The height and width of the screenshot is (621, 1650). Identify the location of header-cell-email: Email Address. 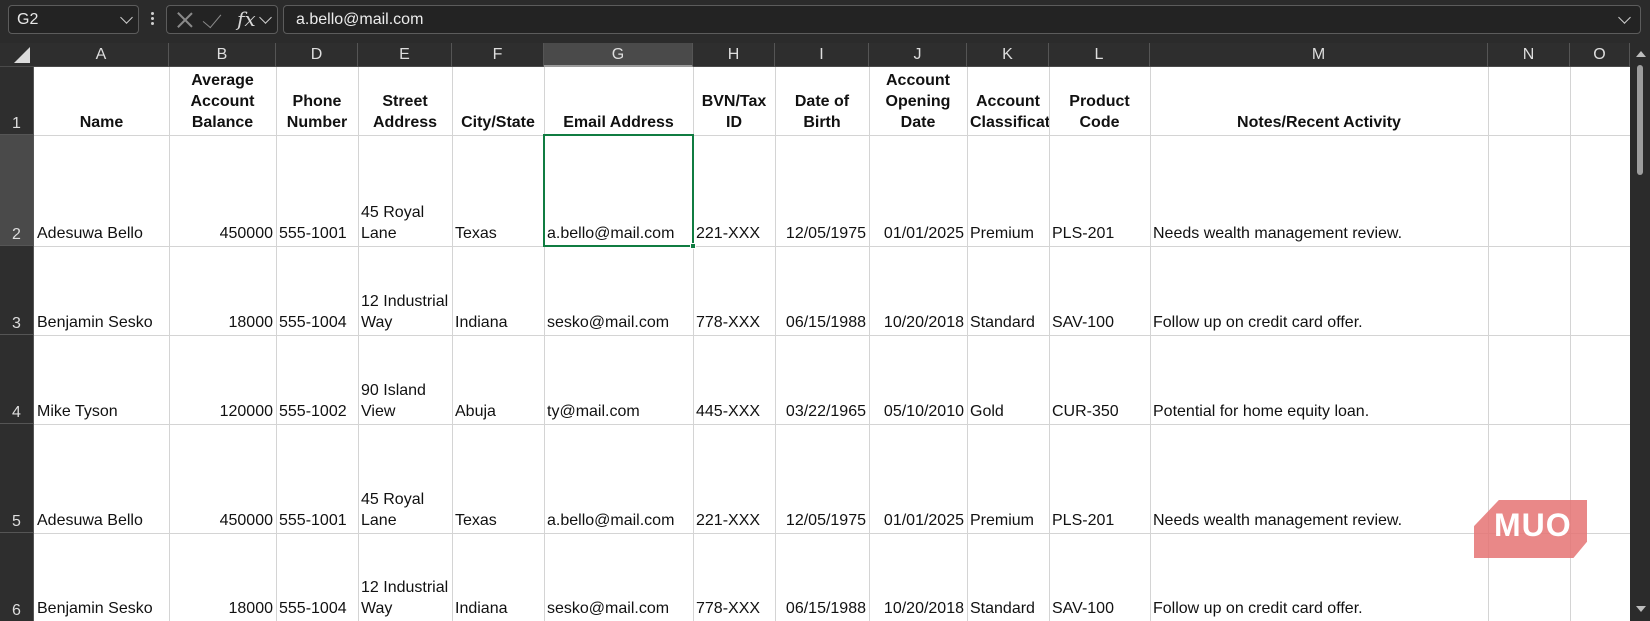
(618, 101).